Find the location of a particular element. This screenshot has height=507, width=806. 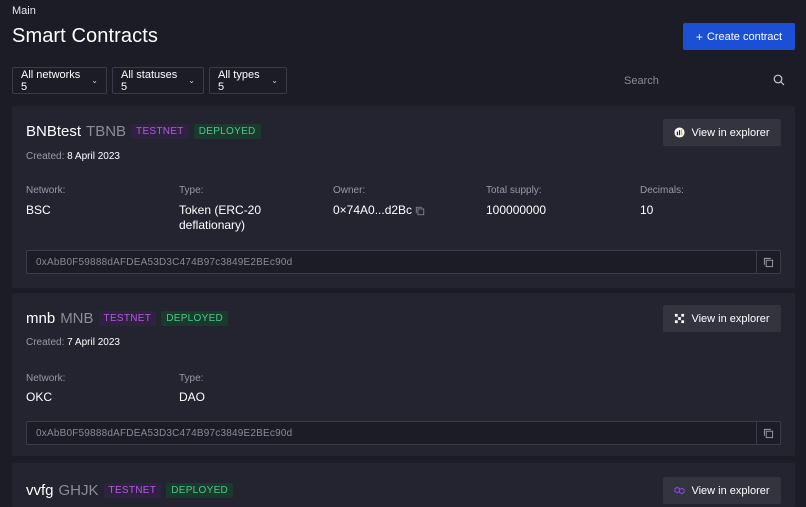

type-value: Token (ERC-20 deflationary) is located at coordinates (220, 217).